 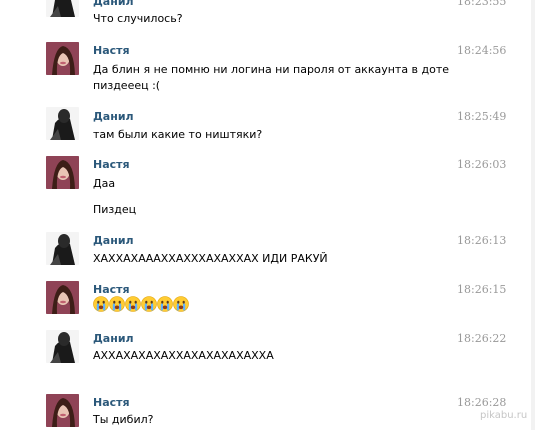 What do you see at coordinates (533, 215) in the screenshot?
I see `scrollbar-track` at bounding box center [533, 215].